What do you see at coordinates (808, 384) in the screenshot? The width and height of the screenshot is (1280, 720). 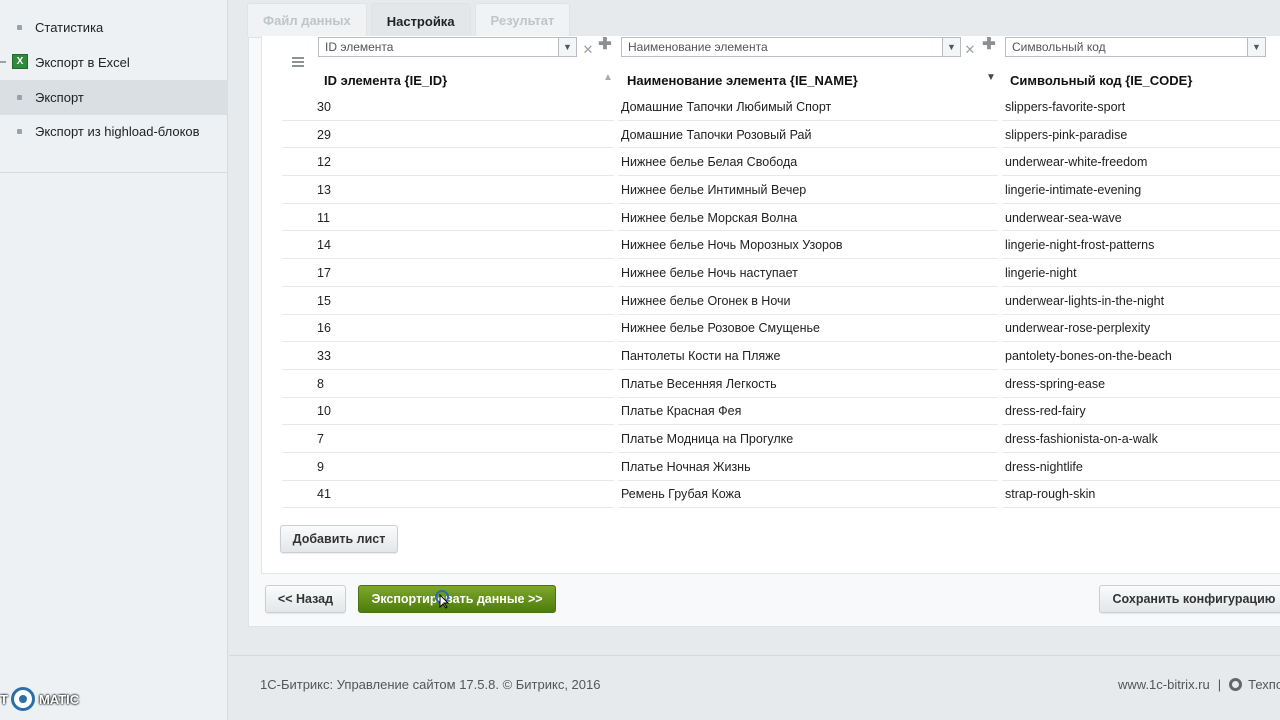 I see `cell-name: Платье Весенняя Легкость` at bounding box center [808, 384].